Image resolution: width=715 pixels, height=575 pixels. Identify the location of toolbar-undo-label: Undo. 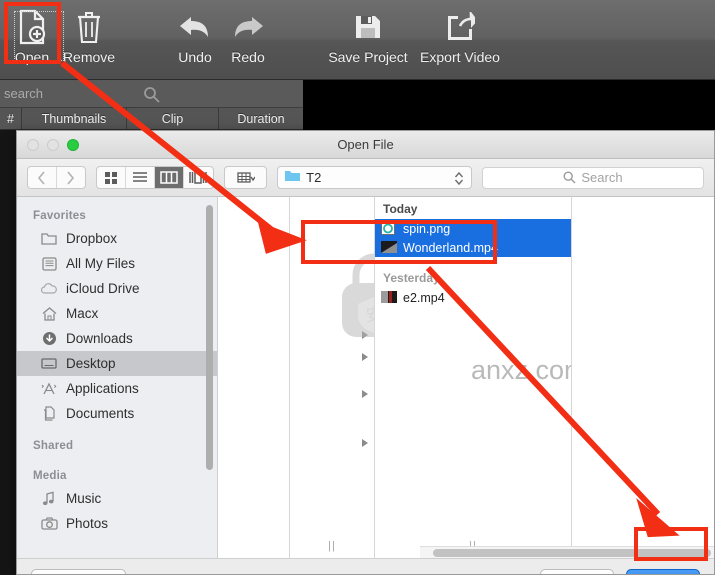
(195, 57).